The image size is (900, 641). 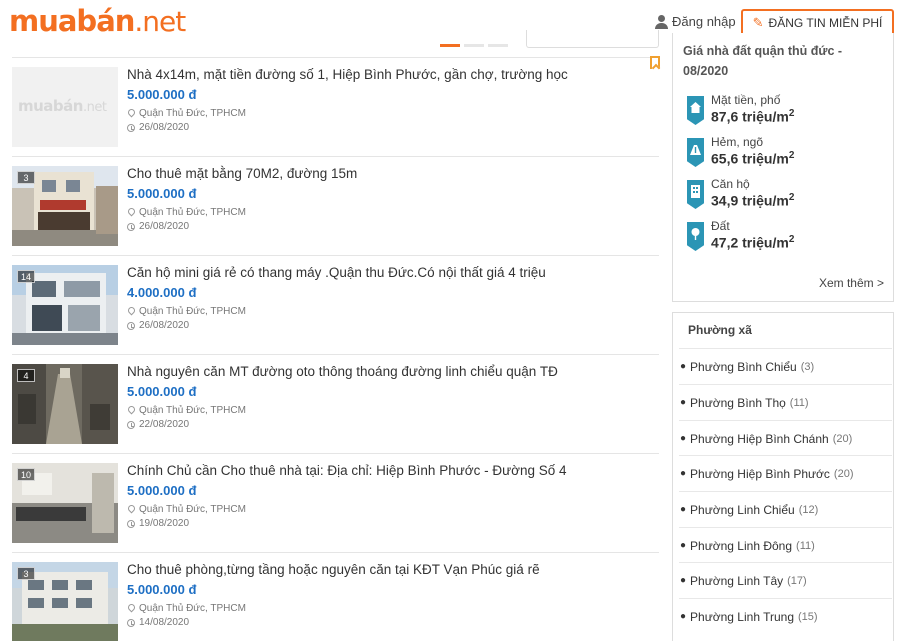 What do you see at coordinates (62, 106) in the screenshot?
I see `placeholder-logo: muabán.net` at bounding box center [62, 106].